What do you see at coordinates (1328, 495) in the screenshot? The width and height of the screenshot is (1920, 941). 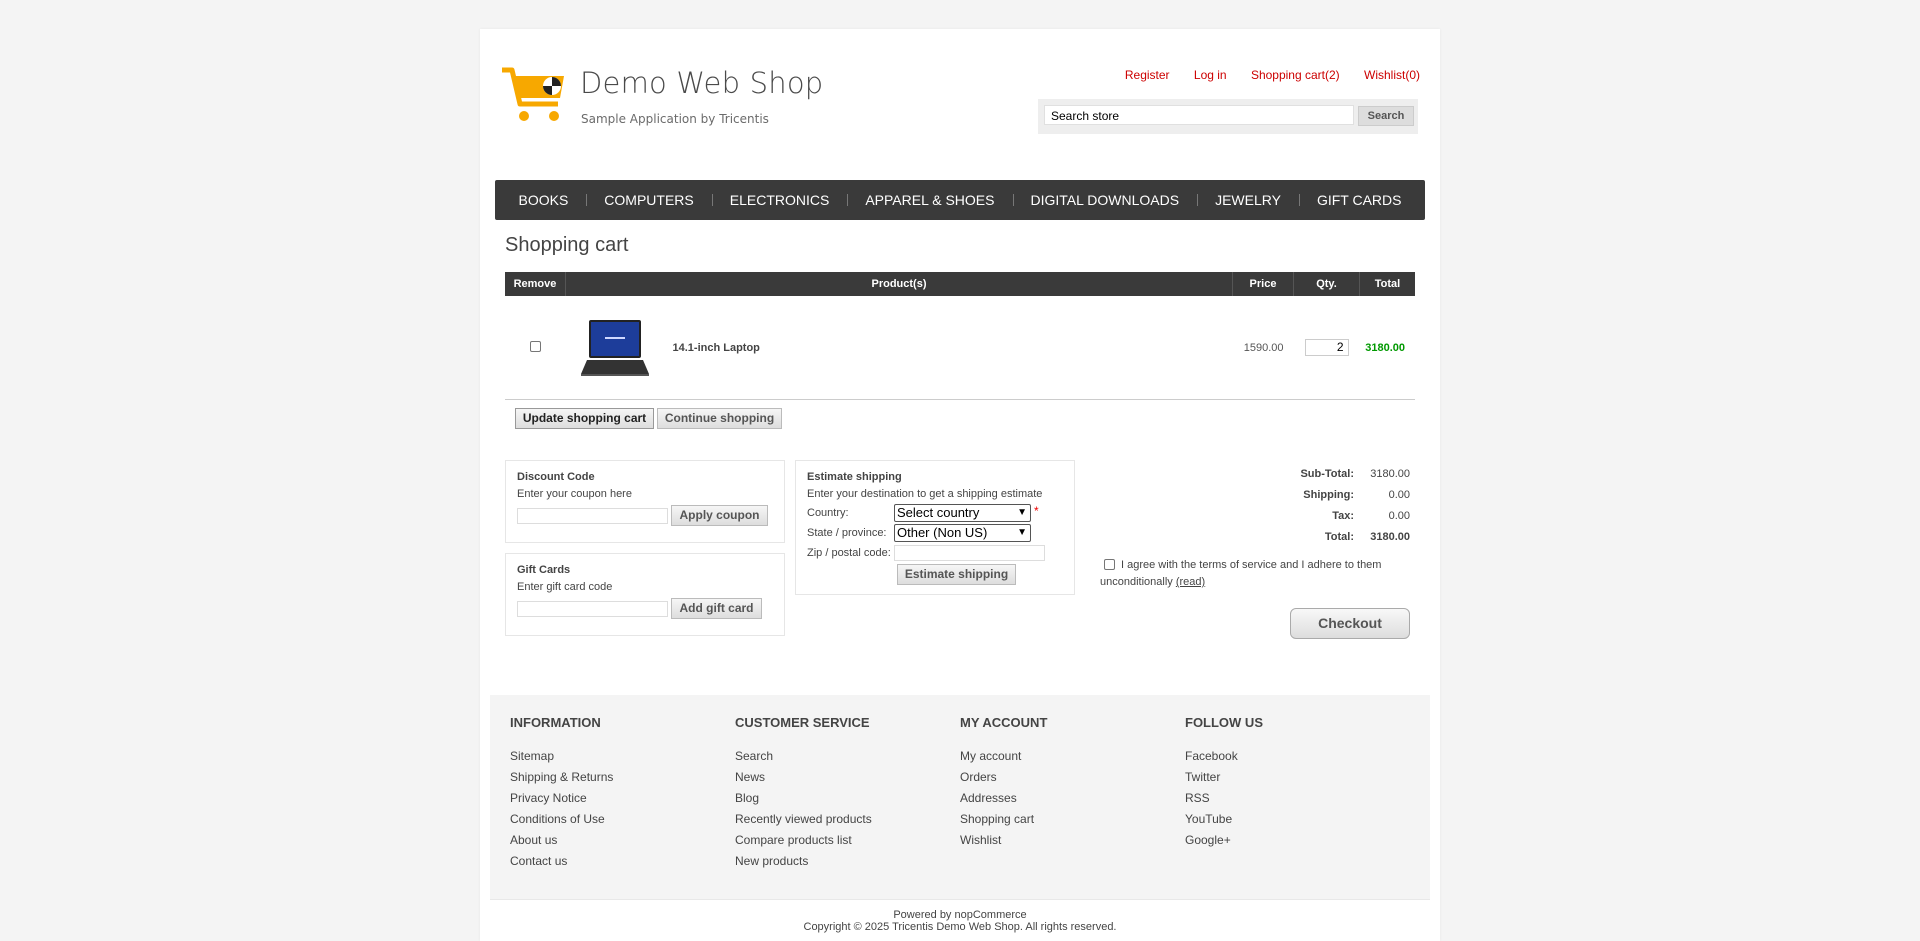 I see `shipping-label: Shipping:` at bounding box center [1328, 495].